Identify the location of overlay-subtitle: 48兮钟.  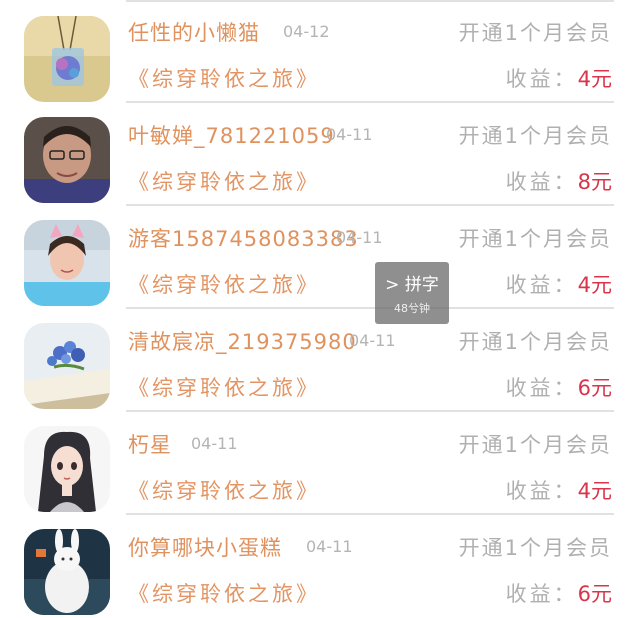
(412, 308).